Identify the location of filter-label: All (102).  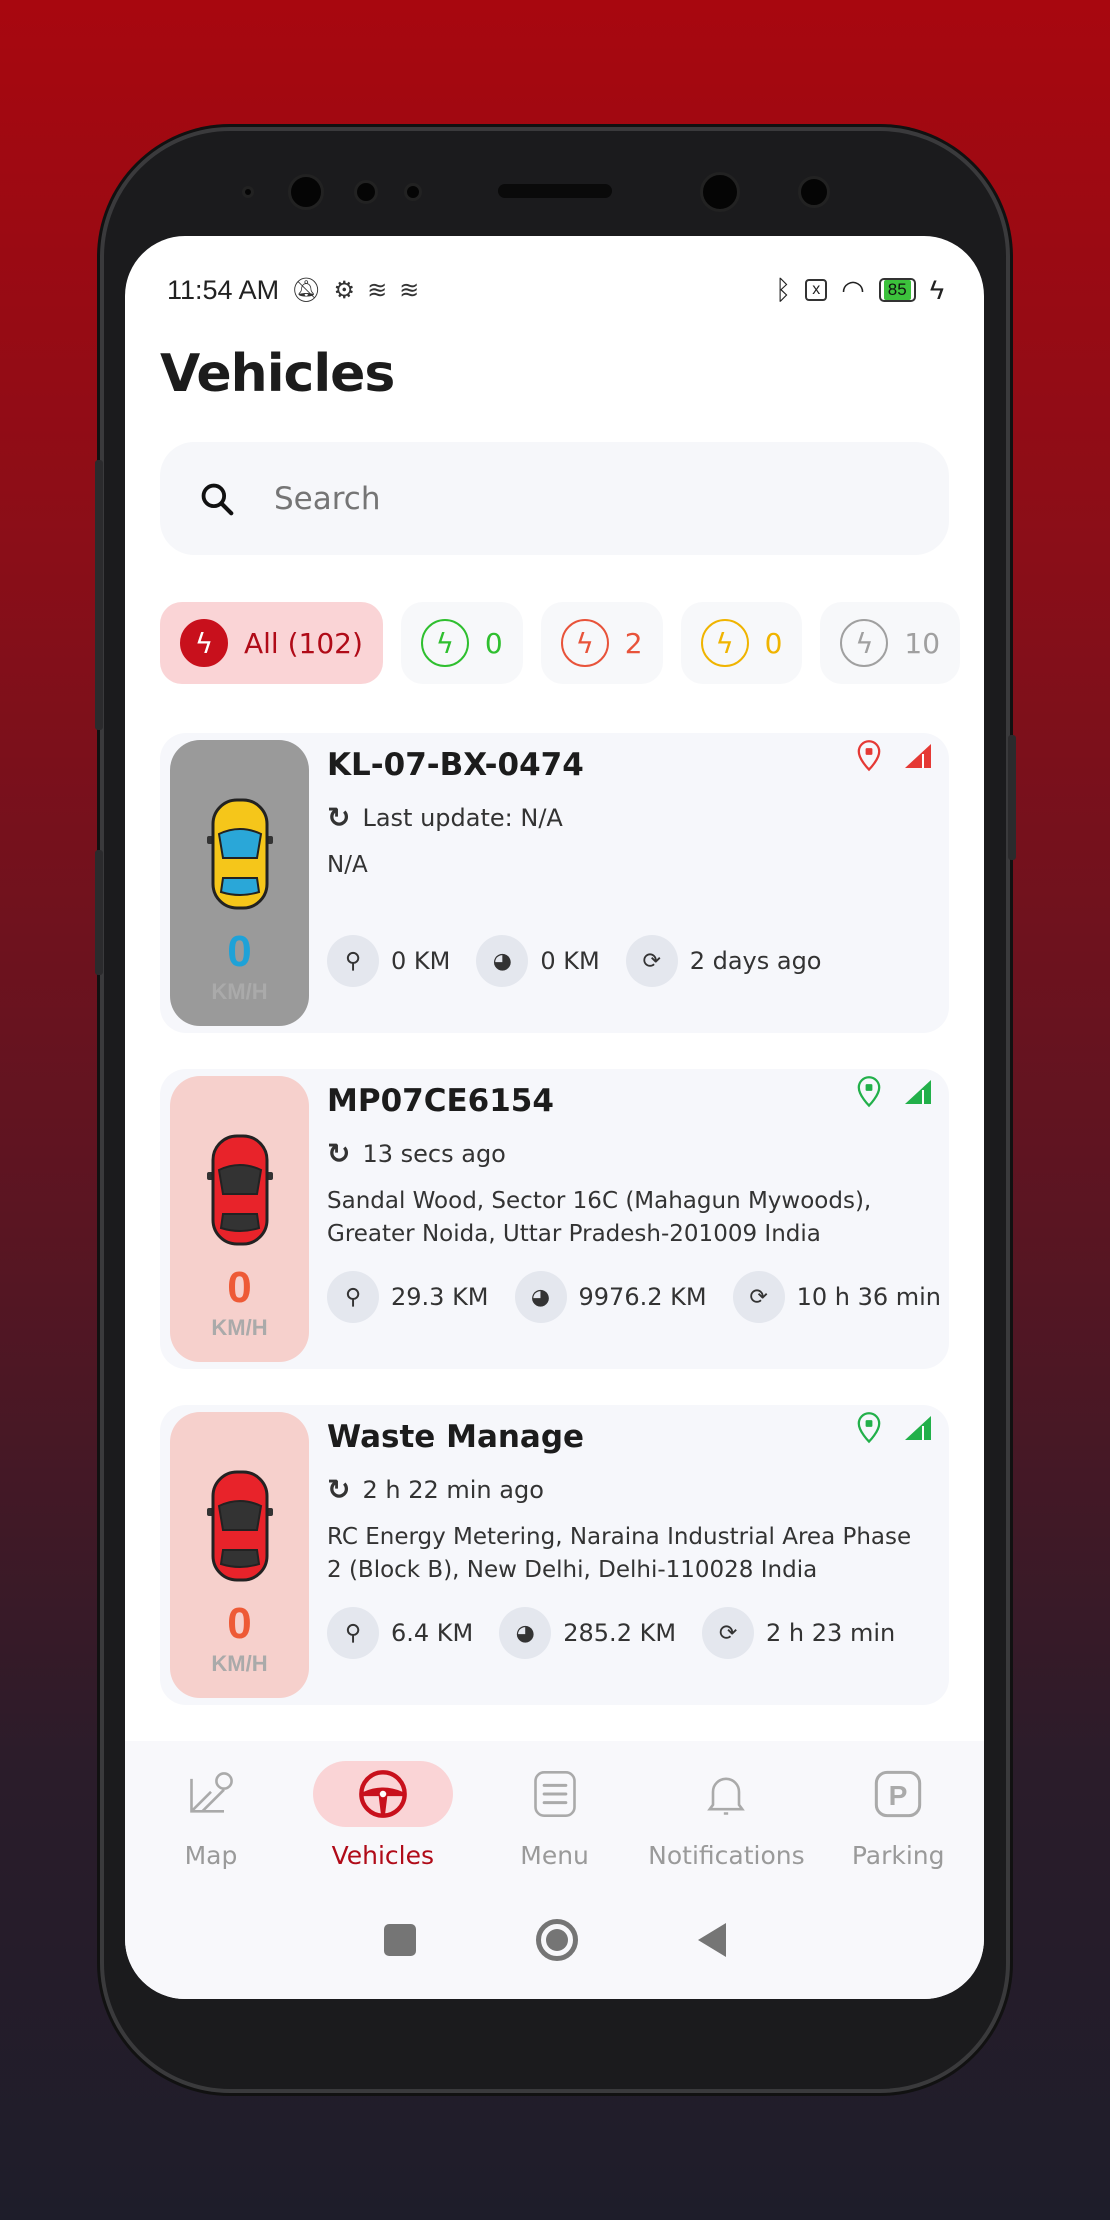
(303, 643).